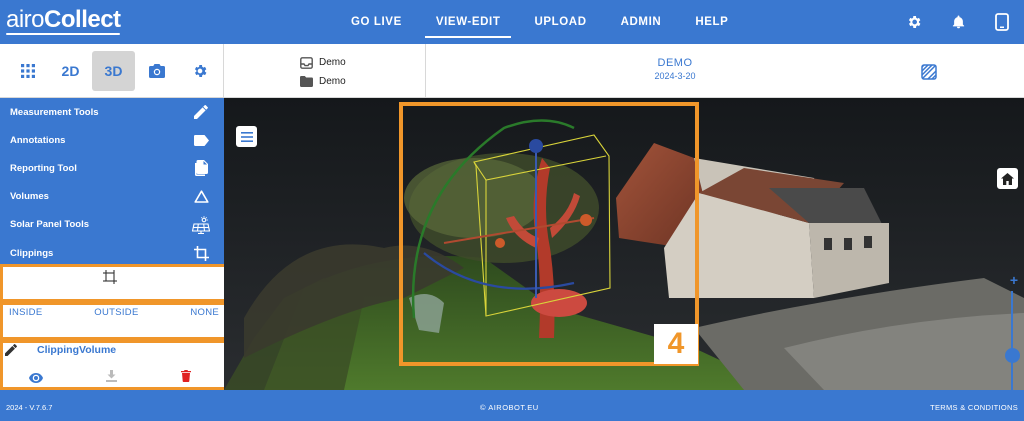  What do you see at coordinates (63, 34) in the screenshot?
I see `logo-underline` at bounding box center [63, 34].